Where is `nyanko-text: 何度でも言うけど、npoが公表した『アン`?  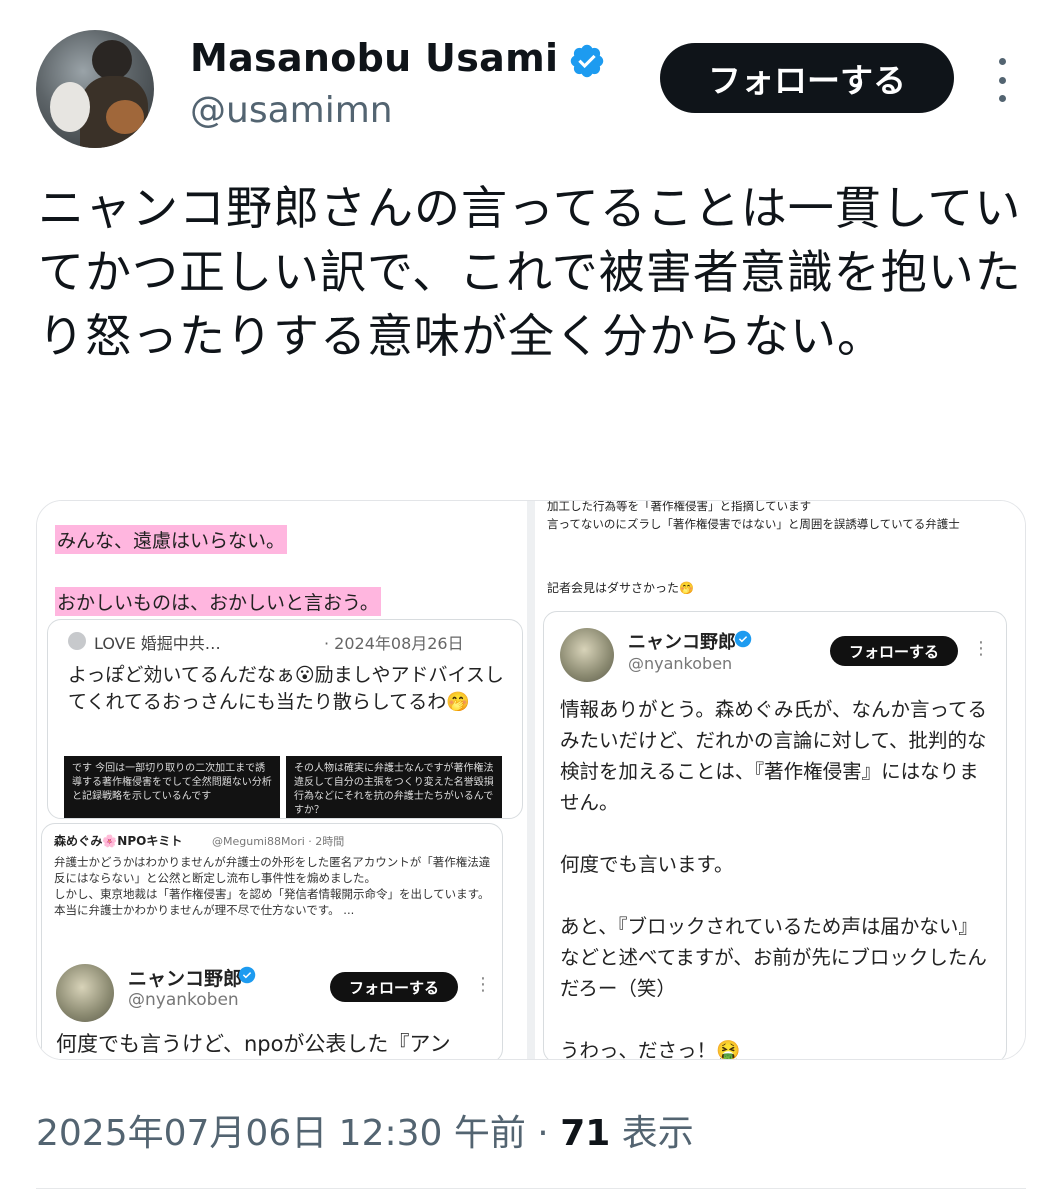 nyanko-text: 何度でも言うけど、npoが公表した『アン is located at coordinates (253, 1044).